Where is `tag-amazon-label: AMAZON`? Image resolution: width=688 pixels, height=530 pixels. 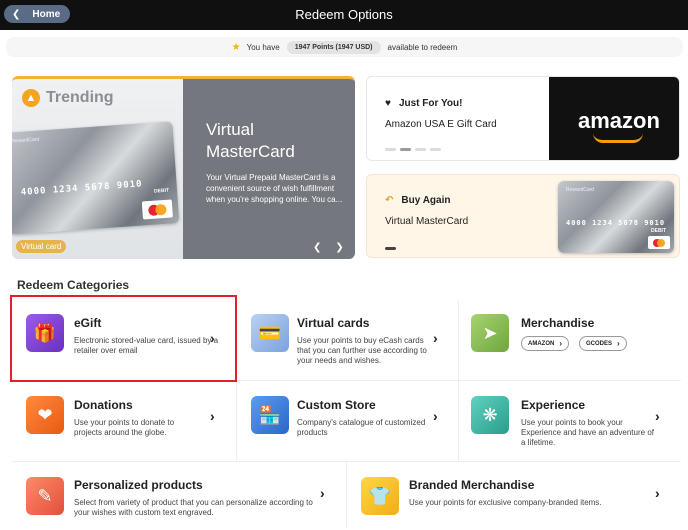 tag-amazon-label: AMAZON is located at coordinates (541, 343).